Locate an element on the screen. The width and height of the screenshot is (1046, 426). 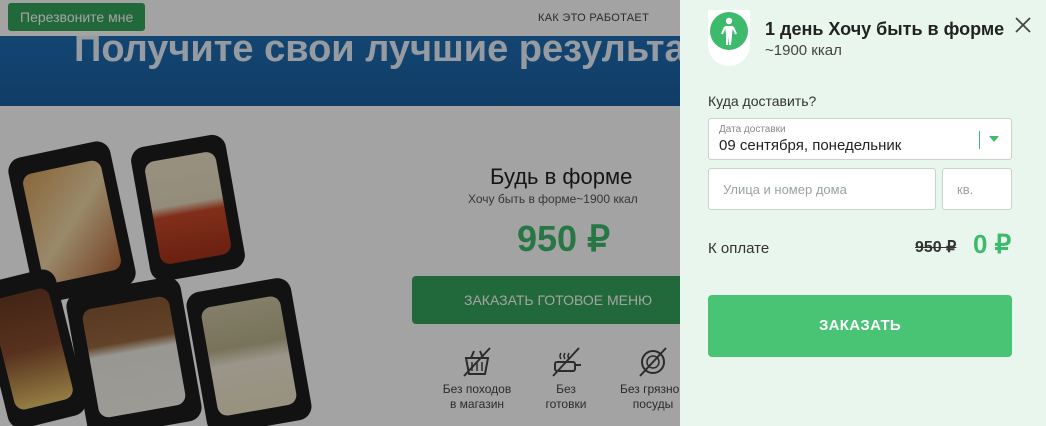
panel-title: 1 день Хочу быть в форме is located at coordinates (885, 29).